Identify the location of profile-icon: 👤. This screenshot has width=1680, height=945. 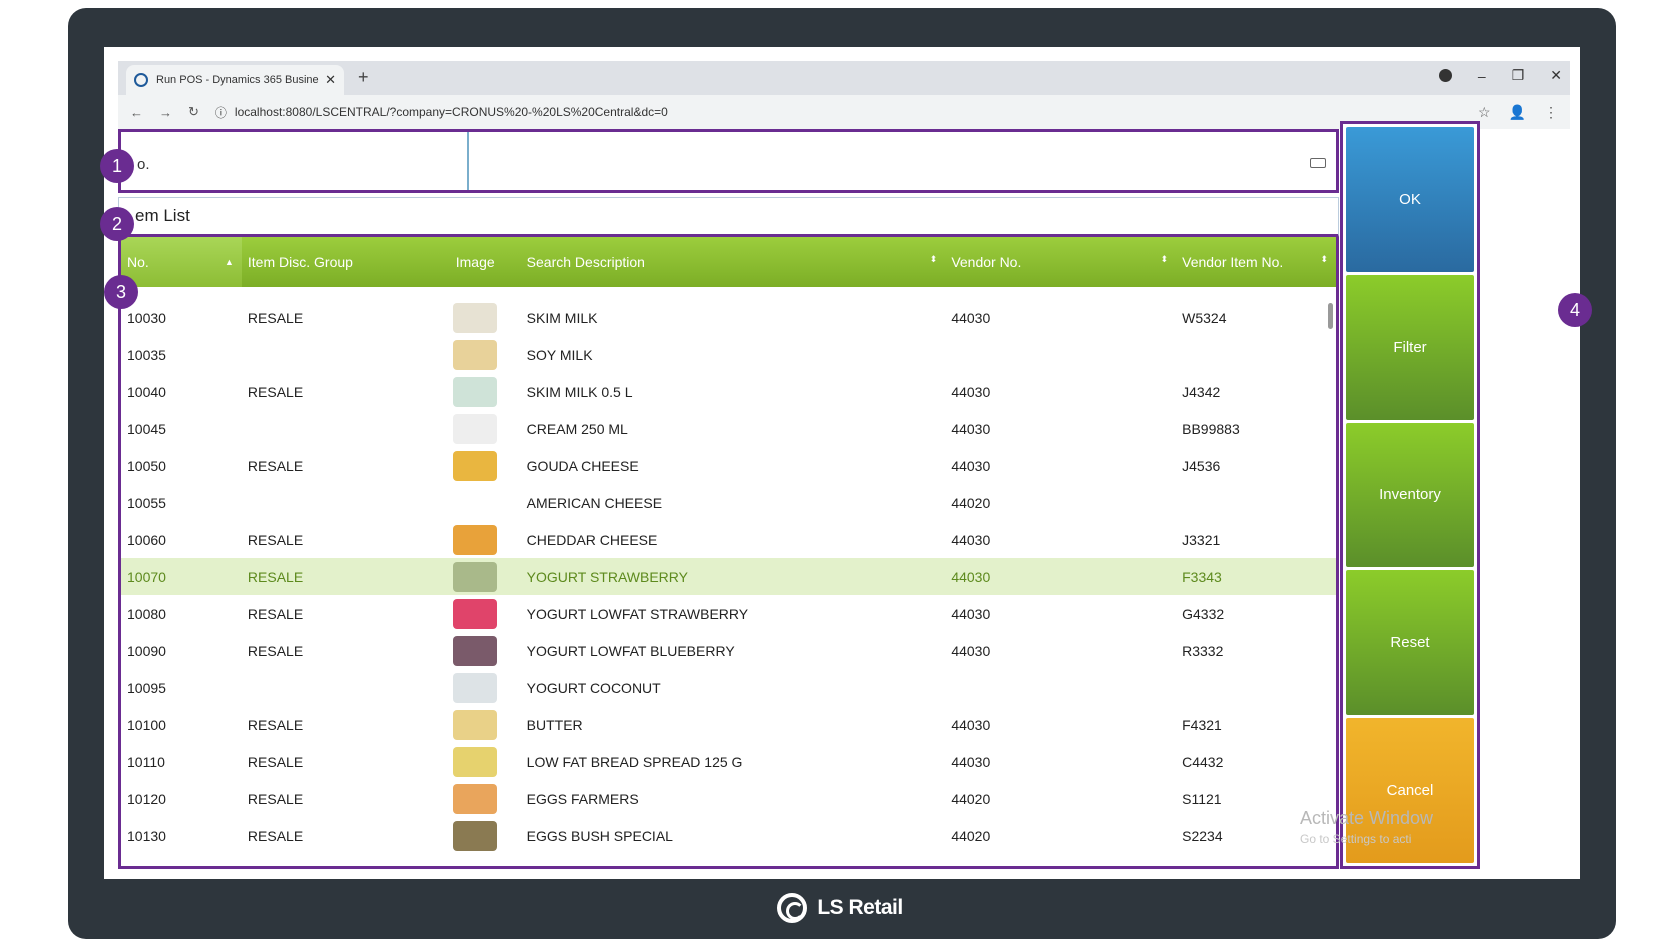
(1517, 112).